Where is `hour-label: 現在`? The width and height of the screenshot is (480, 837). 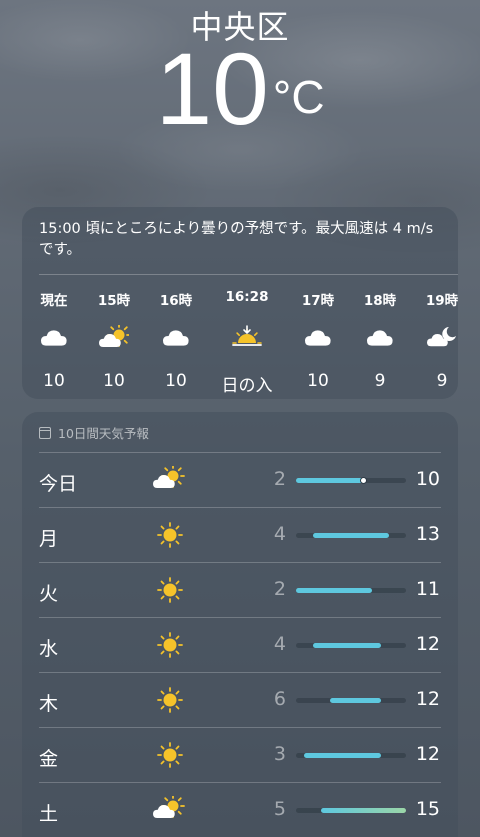 hour-label: 現在 is located at coordinates (54, 301).